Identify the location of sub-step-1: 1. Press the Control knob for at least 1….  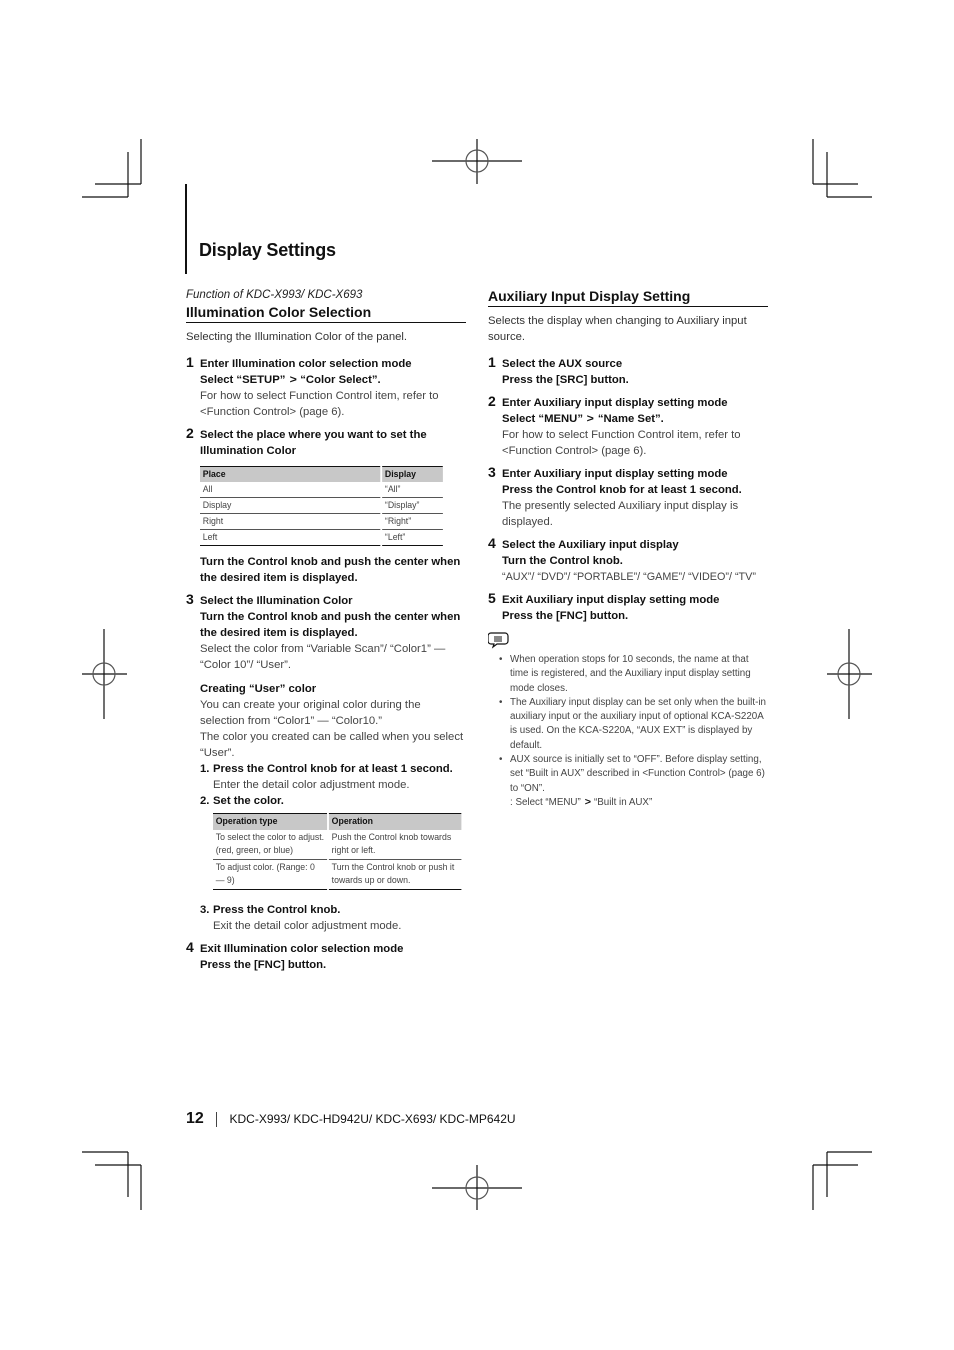
(333, 777).